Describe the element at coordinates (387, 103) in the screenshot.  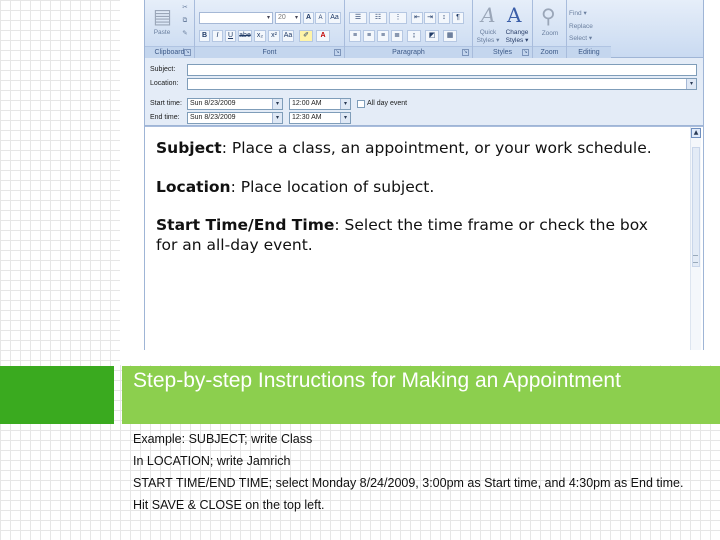
I see `all-day-label: All day event` at that location.